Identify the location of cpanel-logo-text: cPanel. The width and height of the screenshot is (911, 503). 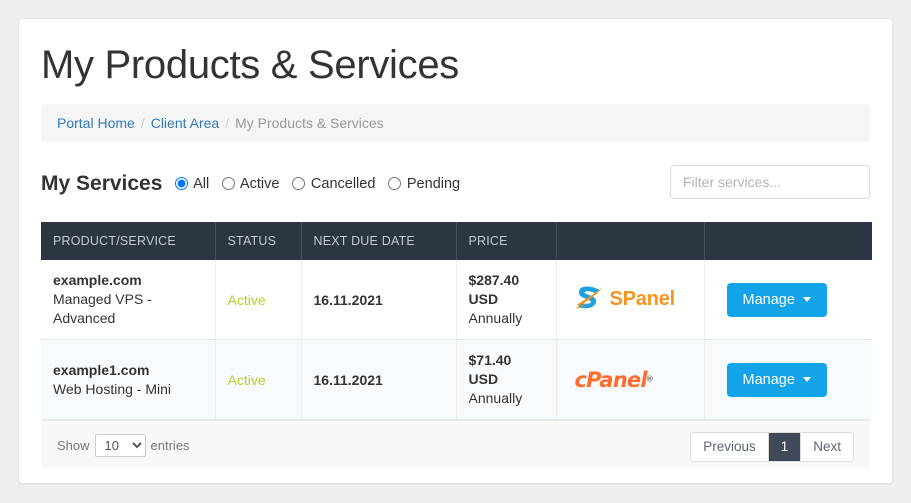
(611, 379).